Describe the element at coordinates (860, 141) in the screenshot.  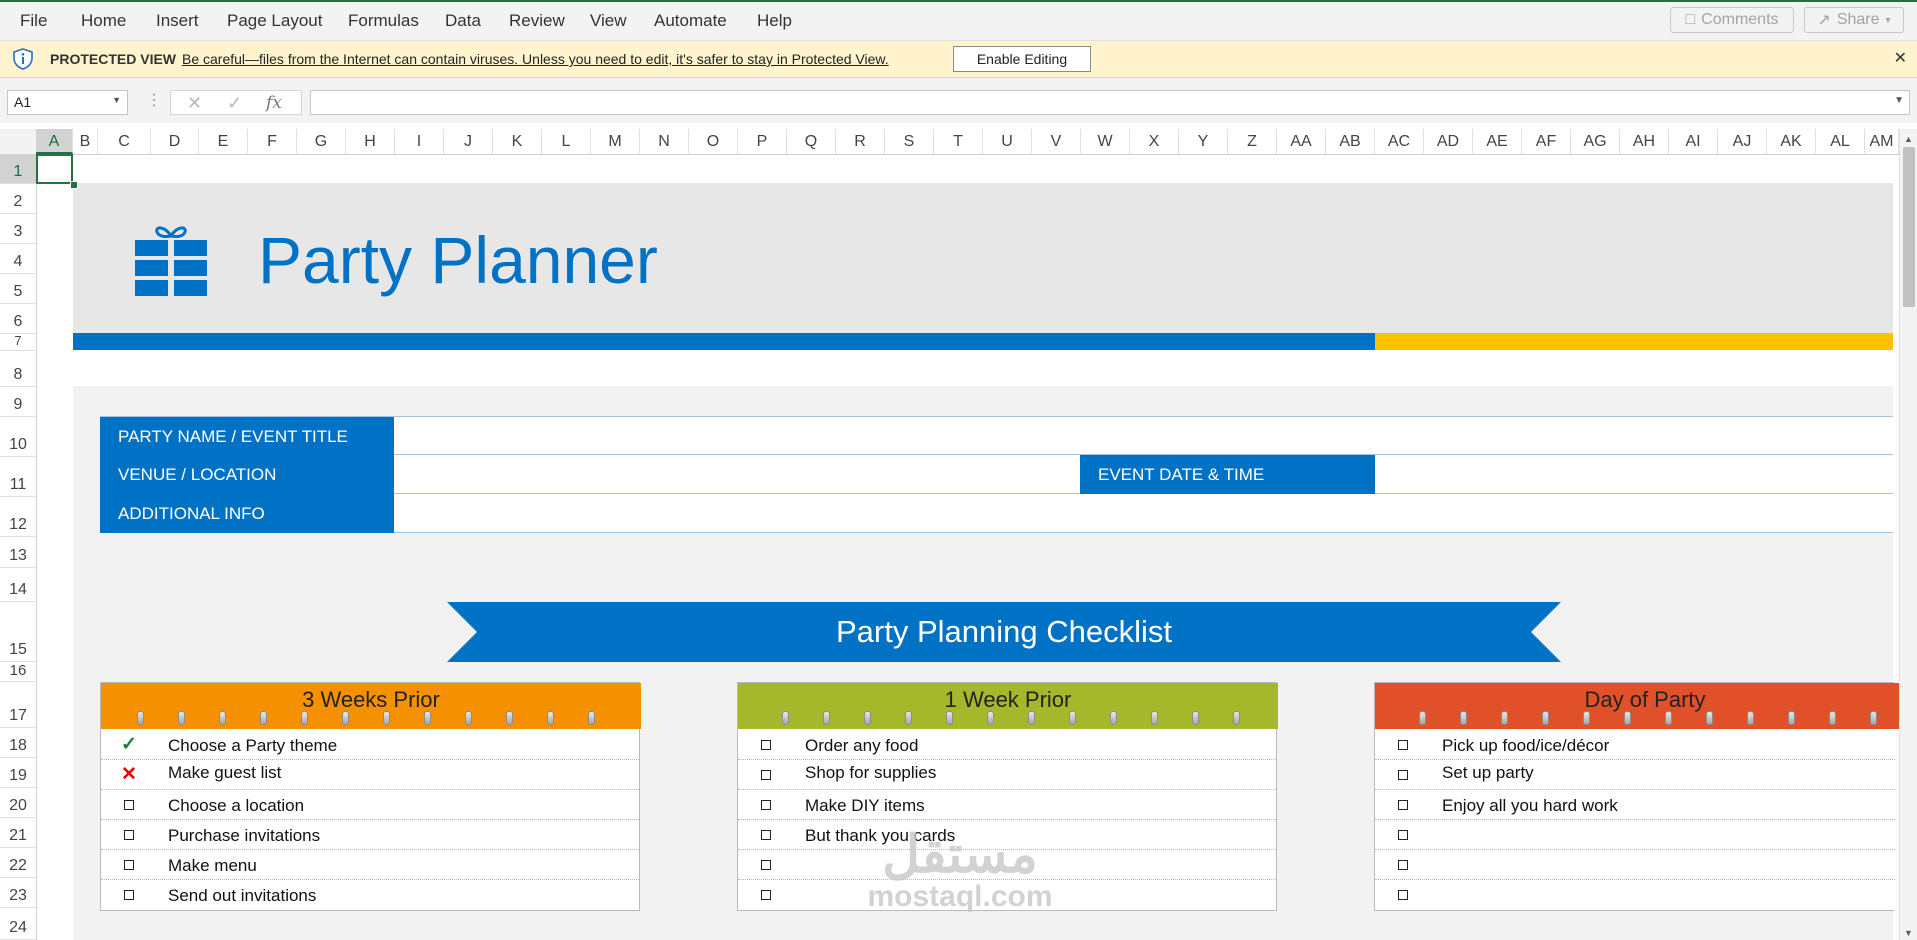
I see `column-header: R` at that location.